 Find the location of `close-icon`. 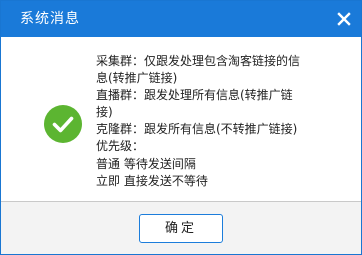

close-icon is located at coordinates (344, 19).